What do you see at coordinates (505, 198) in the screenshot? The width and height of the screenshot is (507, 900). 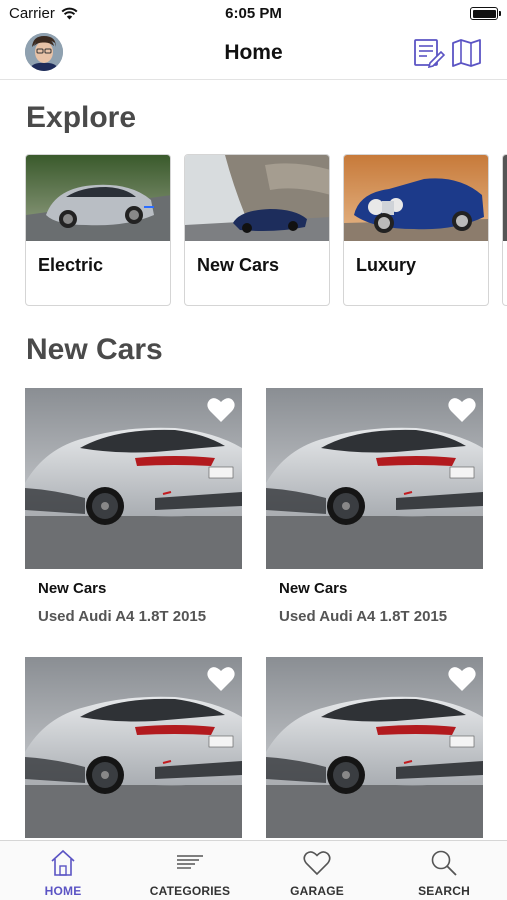 I see `explore-card-image` at bounding box center [505, 198].